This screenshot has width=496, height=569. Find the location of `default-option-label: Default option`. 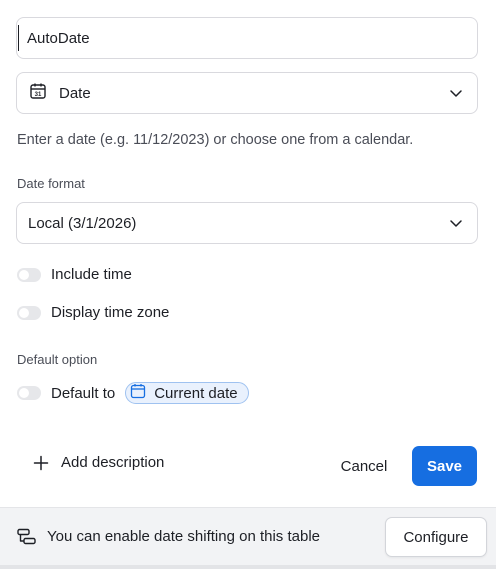

default-option-label: Default option is located at coordinates (57, 359).